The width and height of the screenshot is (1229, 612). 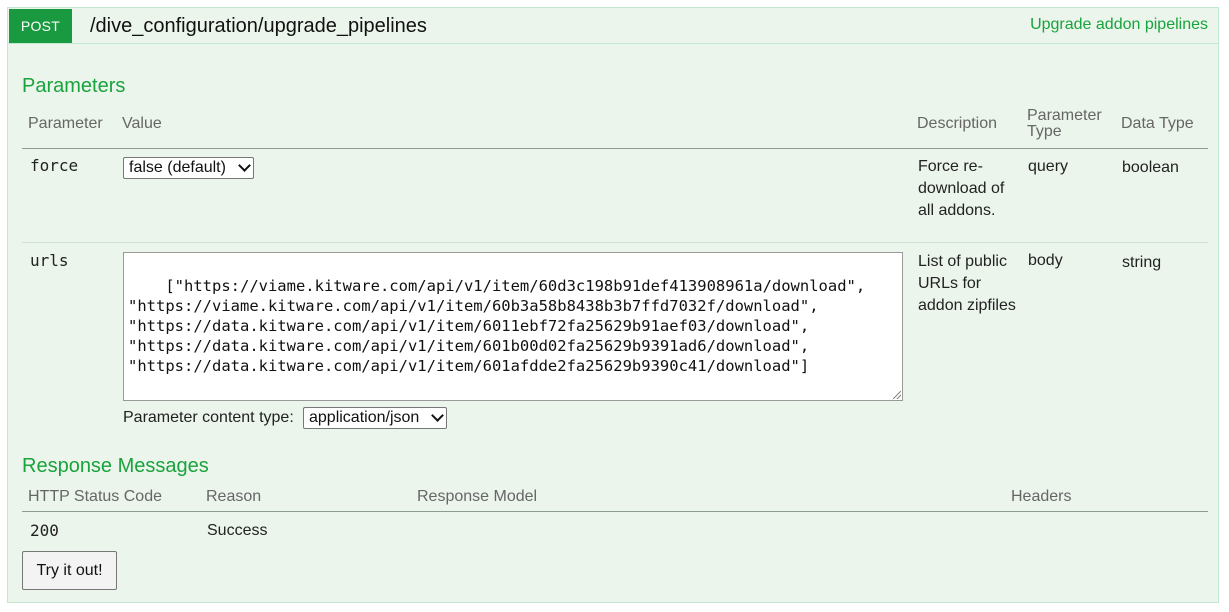 What do you see at coordinates (1157, 123) in the screenshot?
I see `col-data-type: Data Type` at bounding box center [1157, 123].